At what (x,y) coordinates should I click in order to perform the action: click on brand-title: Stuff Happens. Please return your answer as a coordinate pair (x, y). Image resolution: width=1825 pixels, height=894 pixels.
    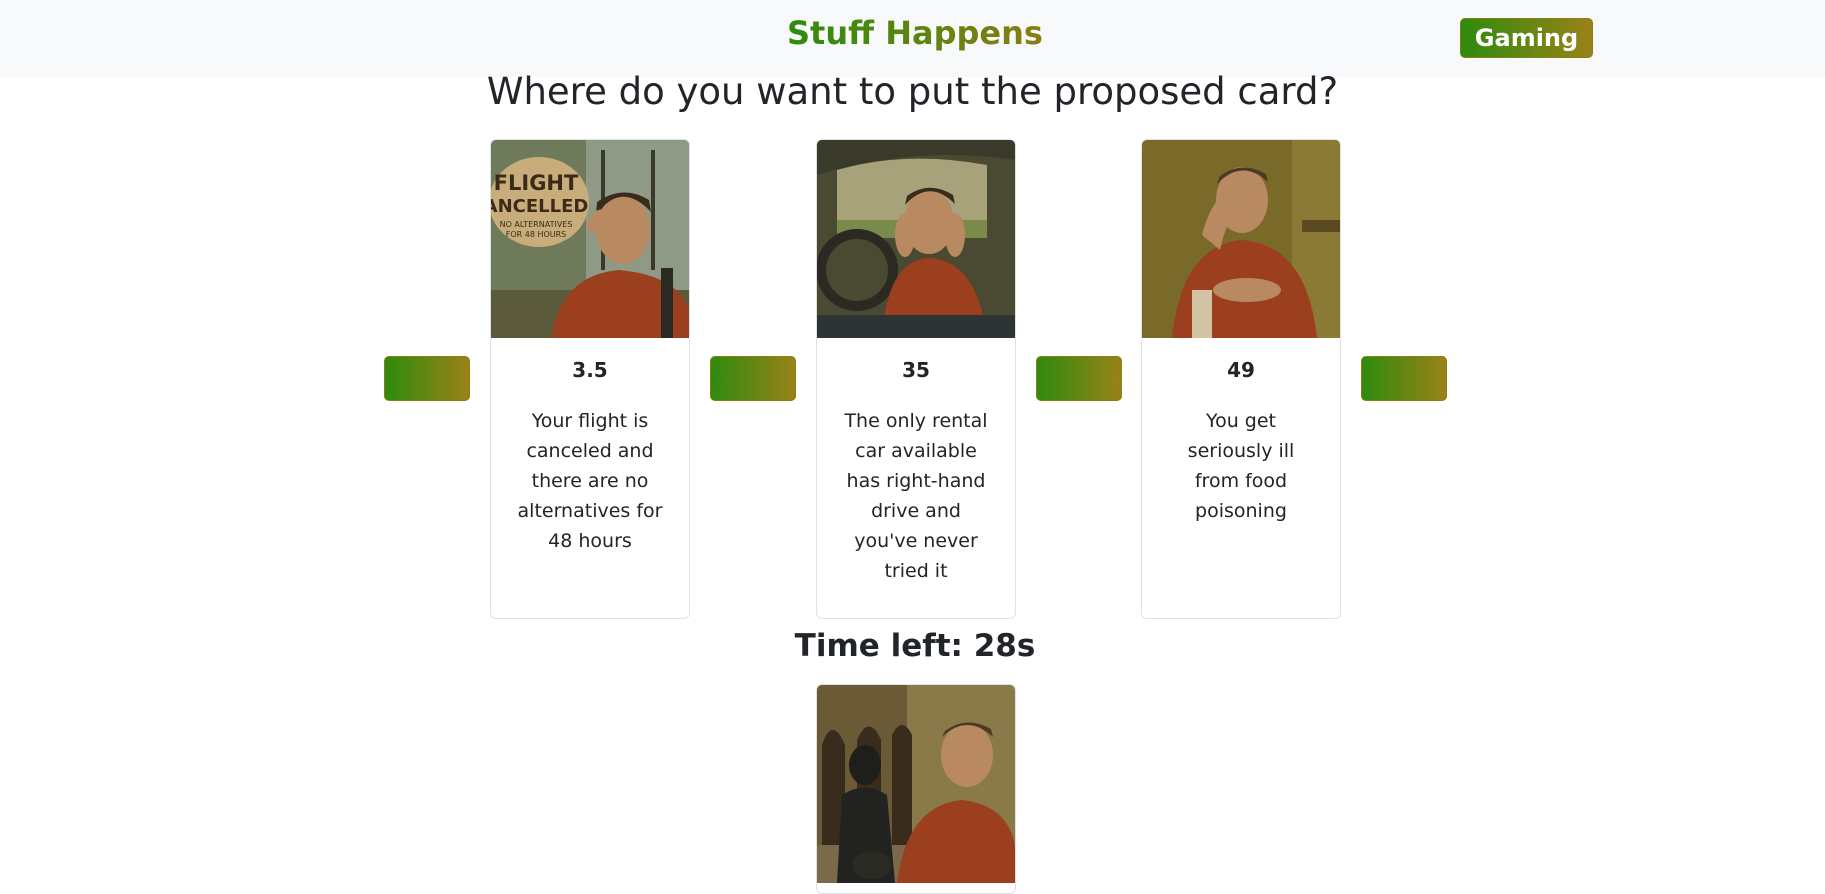
    Looking at the image, I should click on (915, 33).